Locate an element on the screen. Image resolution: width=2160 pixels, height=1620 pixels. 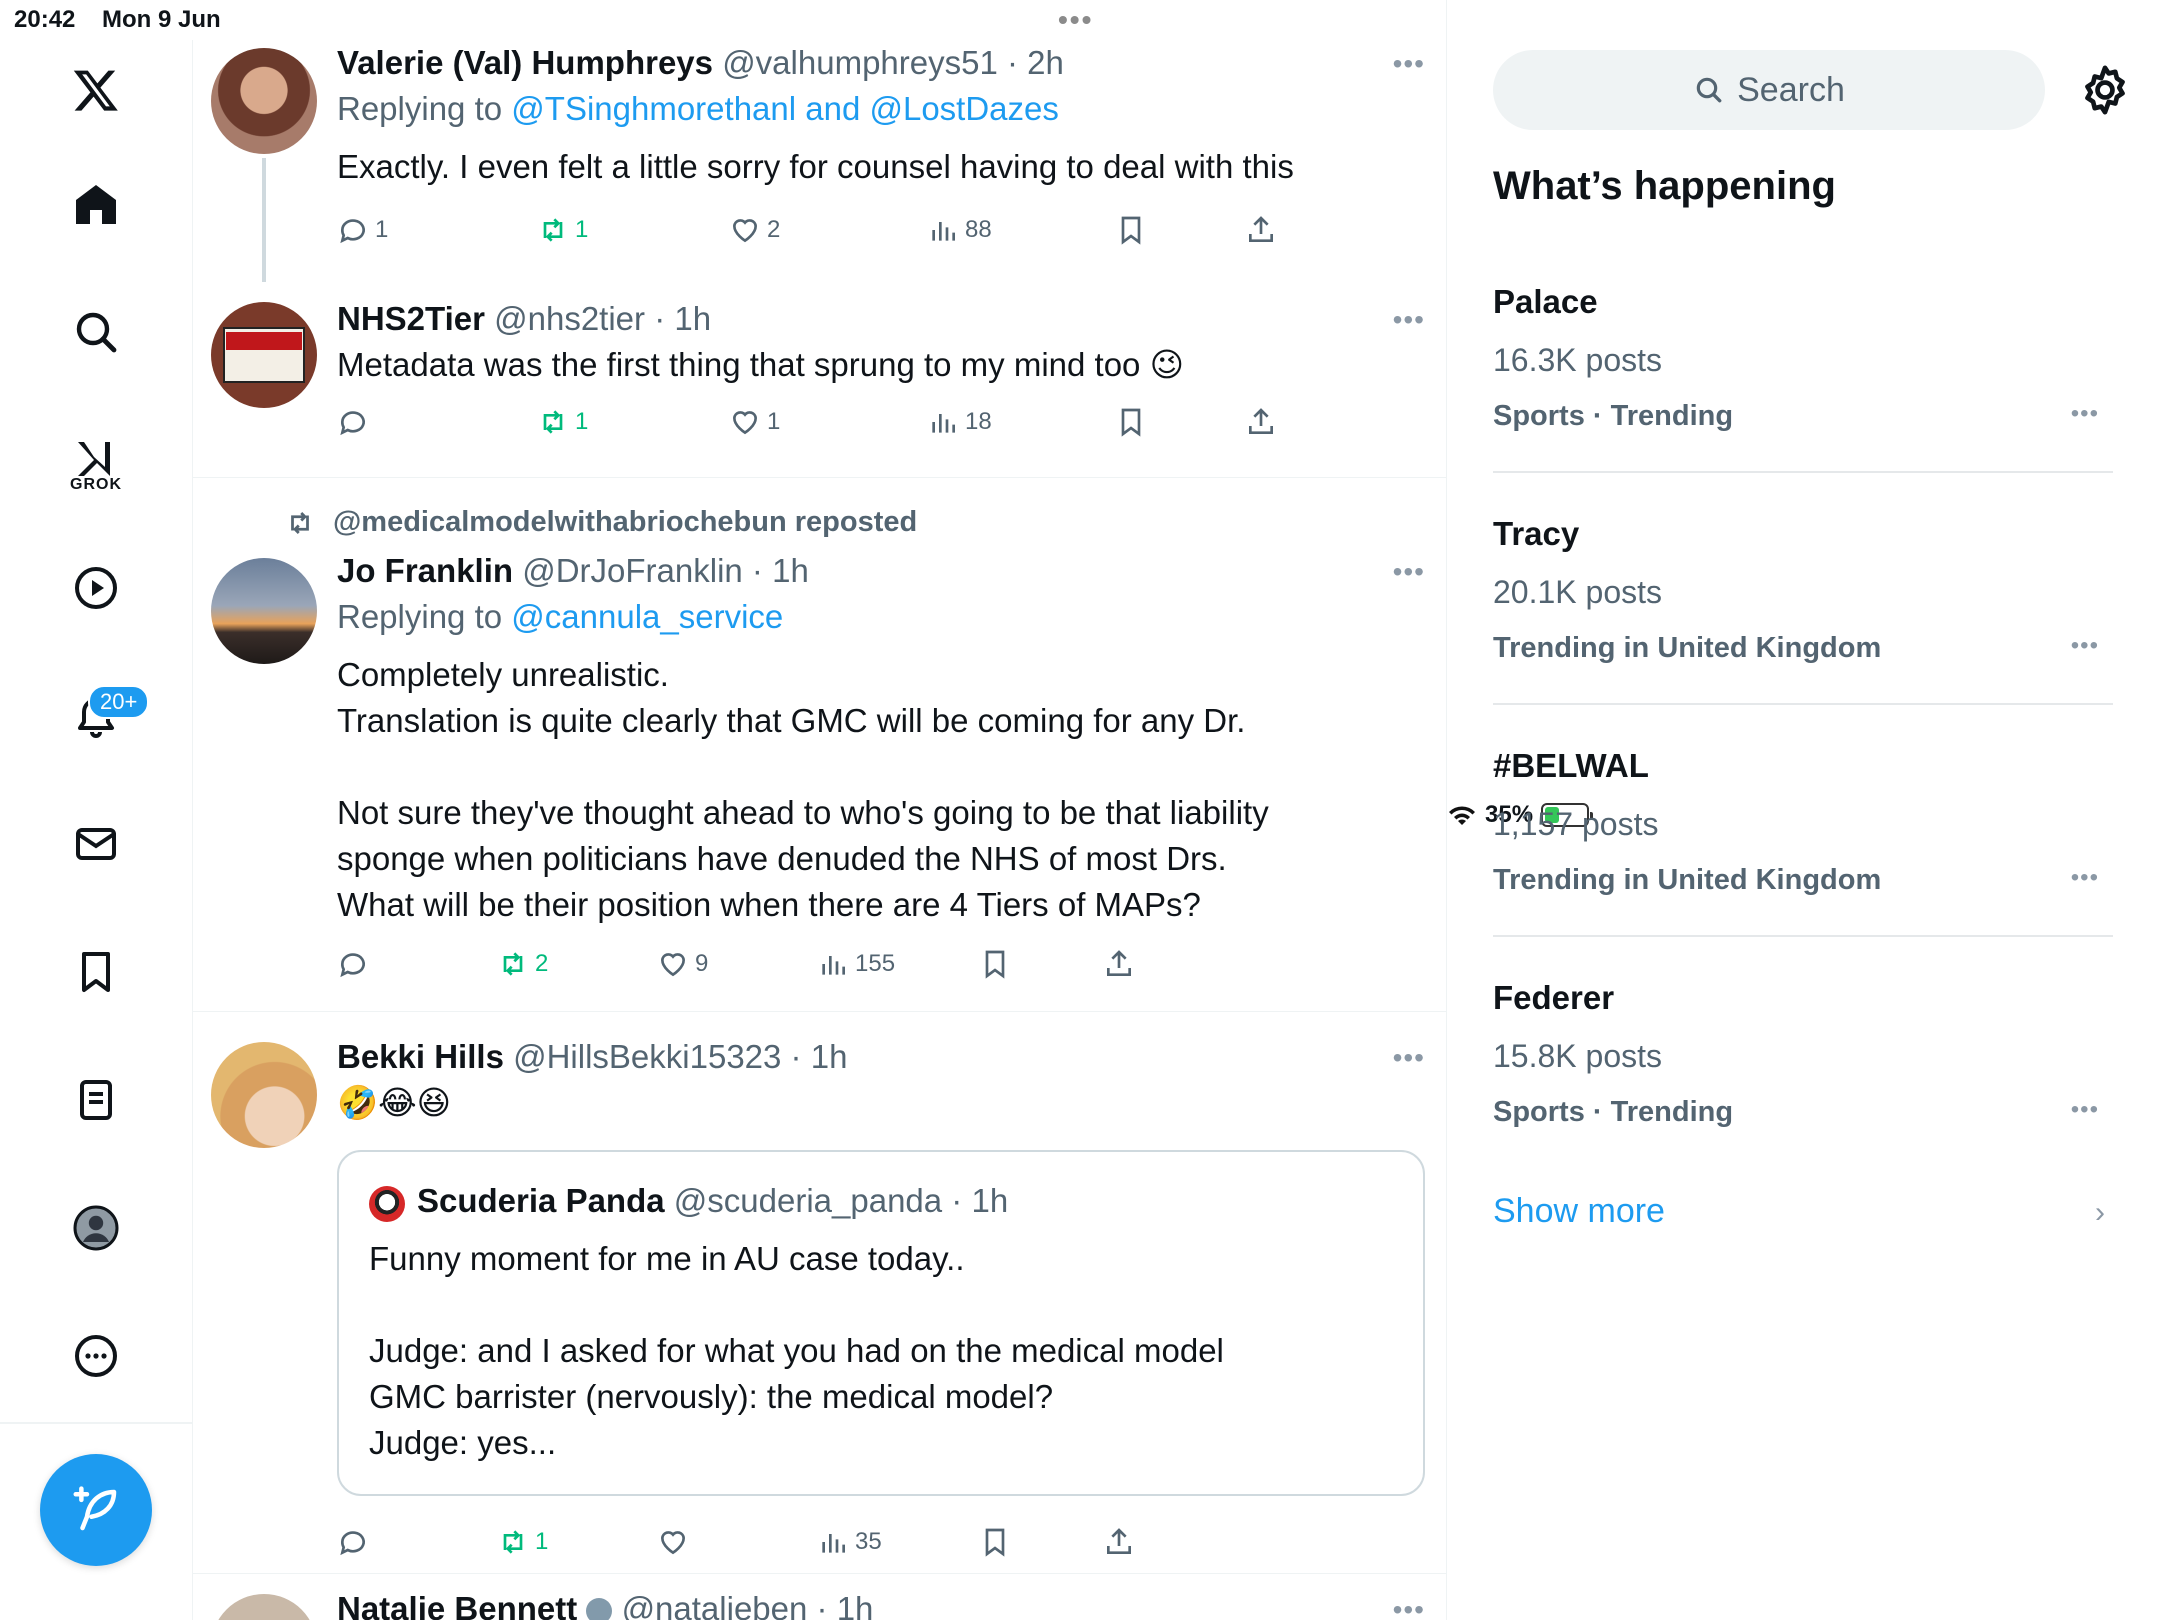
author-name: Jo Franklin is located at coordinates (425, 570).